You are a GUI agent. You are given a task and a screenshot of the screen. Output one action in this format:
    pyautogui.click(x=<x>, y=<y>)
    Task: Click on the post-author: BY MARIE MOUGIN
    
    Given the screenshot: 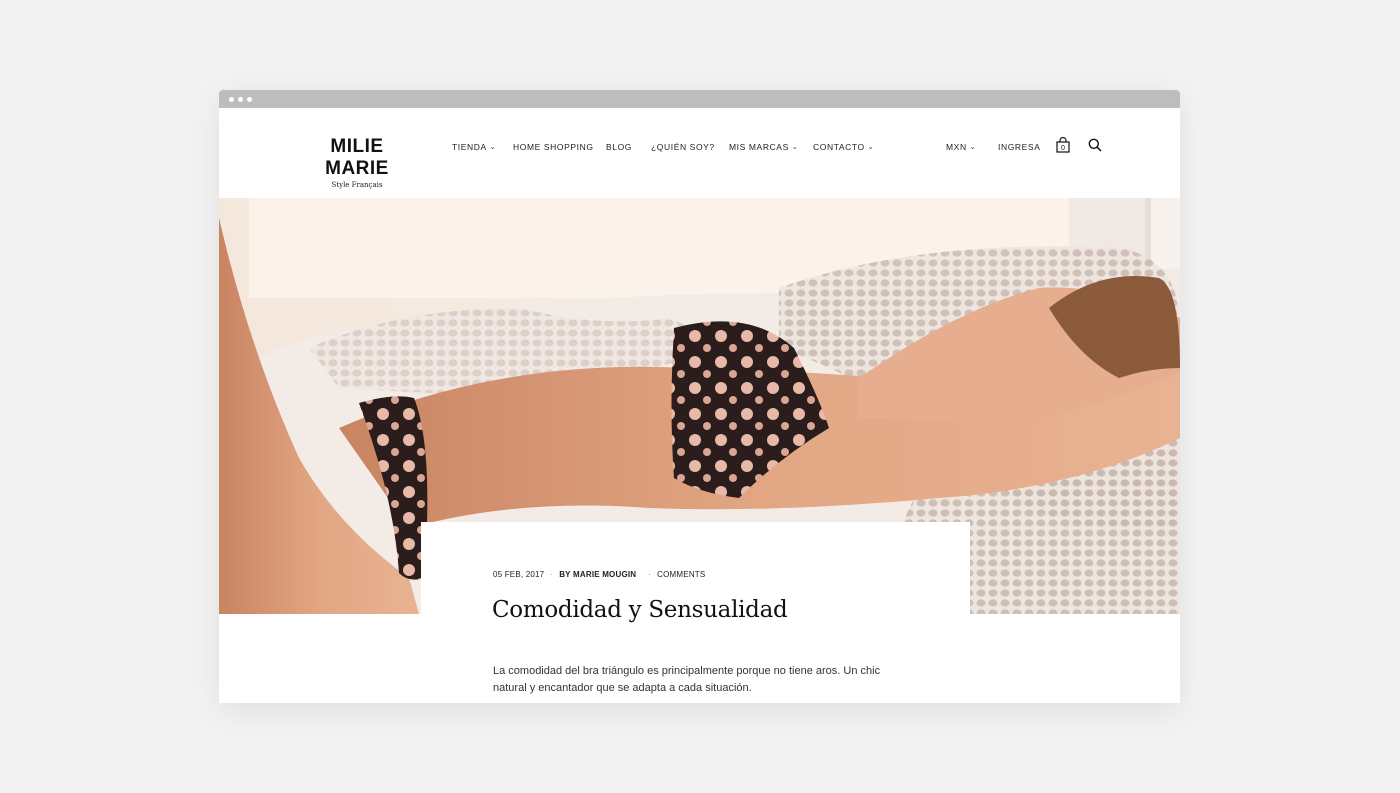 What is the action you would take?
    pyautogui.click(x=597, y=574)
    